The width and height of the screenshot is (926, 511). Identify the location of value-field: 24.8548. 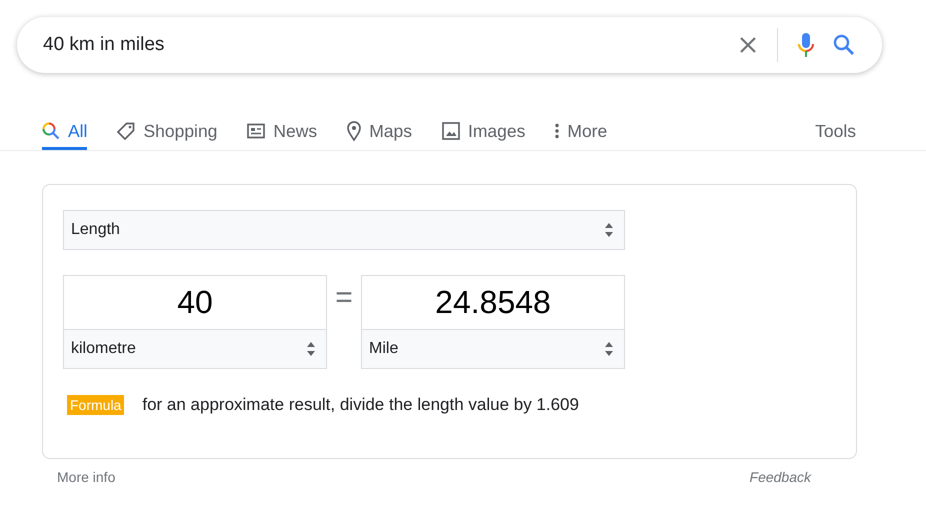
(493, 302).